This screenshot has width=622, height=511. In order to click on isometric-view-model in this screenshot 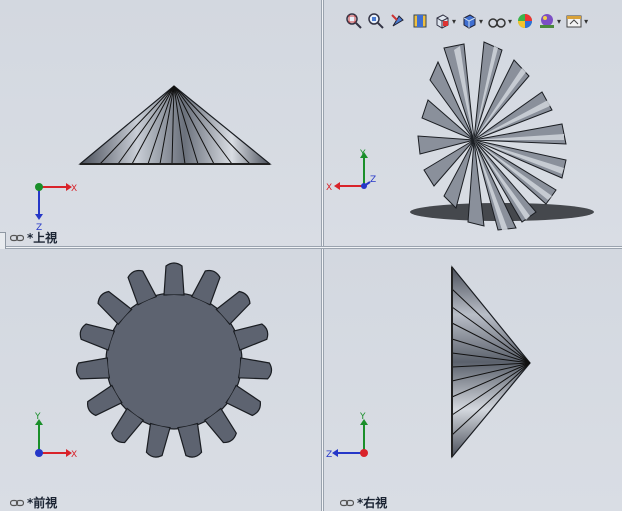, I will do `click(502, 136)`.